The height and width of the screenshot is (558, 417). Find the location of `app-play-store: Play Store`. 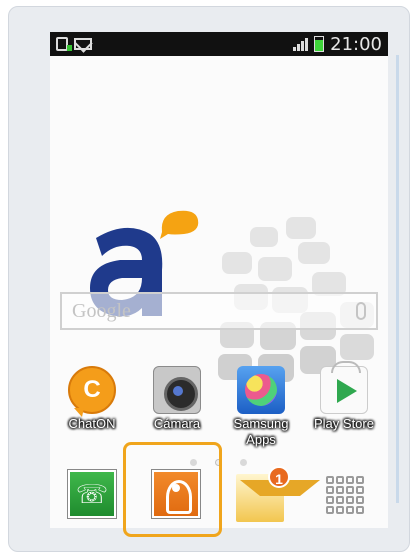

app-play-store: Play Store is located at coordinates (344, 396).